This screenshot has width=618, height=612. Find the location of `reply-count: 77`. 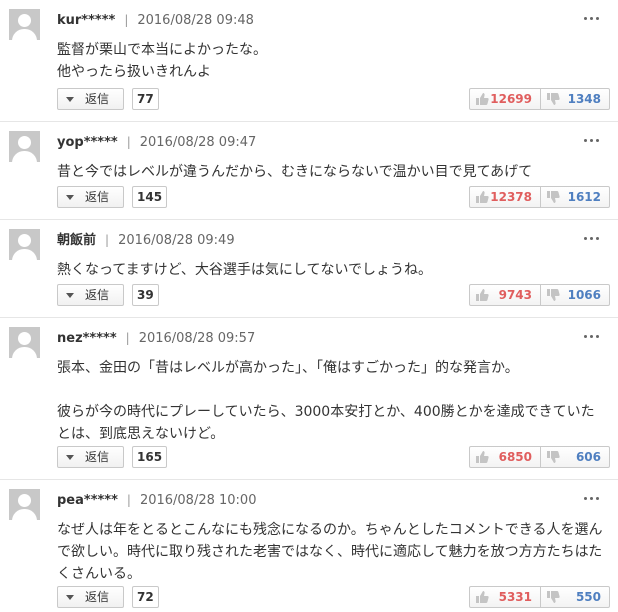

reply-count: 77 is located at coordinates (145, 99).